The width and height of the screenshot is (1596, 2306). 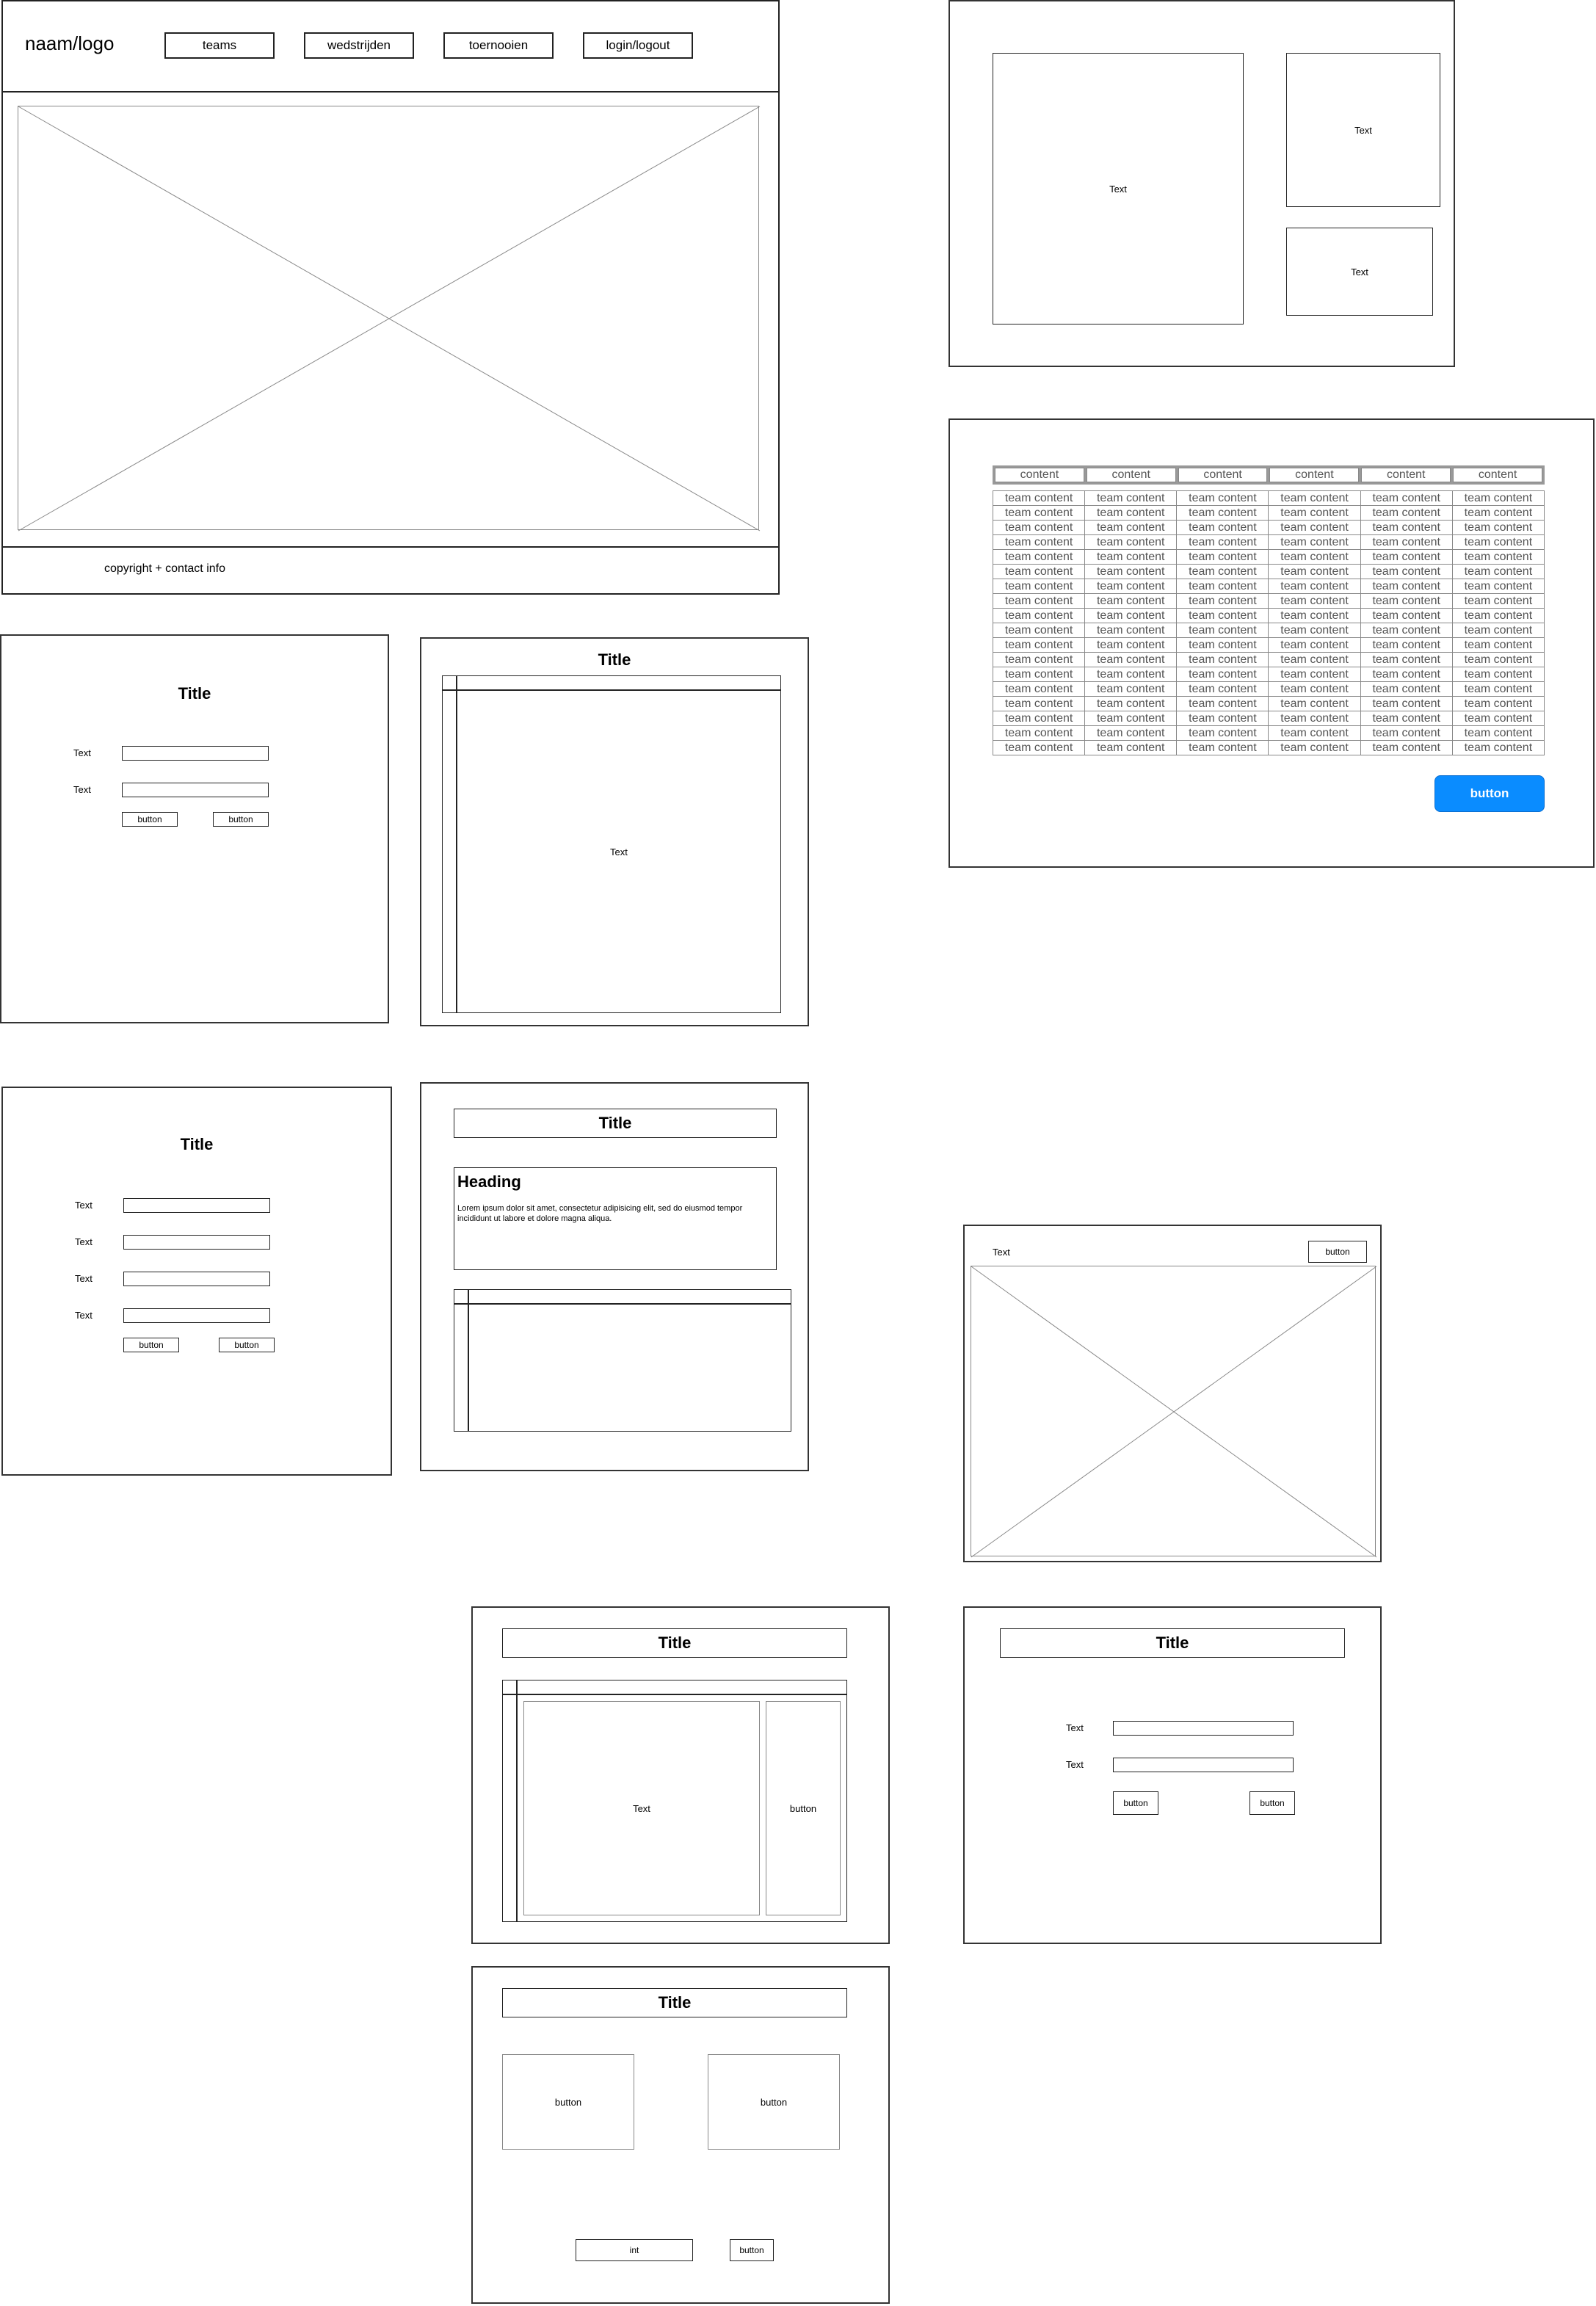 What do you see at coordinates (752, 2250) in the screenshot?
I see `choice-submit-button: button` at bounding box center [752, 2250].